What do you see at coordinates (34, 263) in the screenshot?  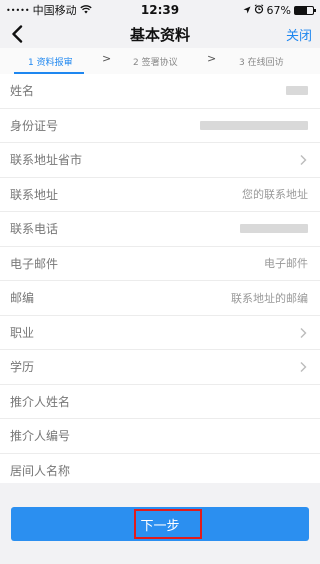 I see `email-label: 电子邮件` at bounding box center [34, 263].